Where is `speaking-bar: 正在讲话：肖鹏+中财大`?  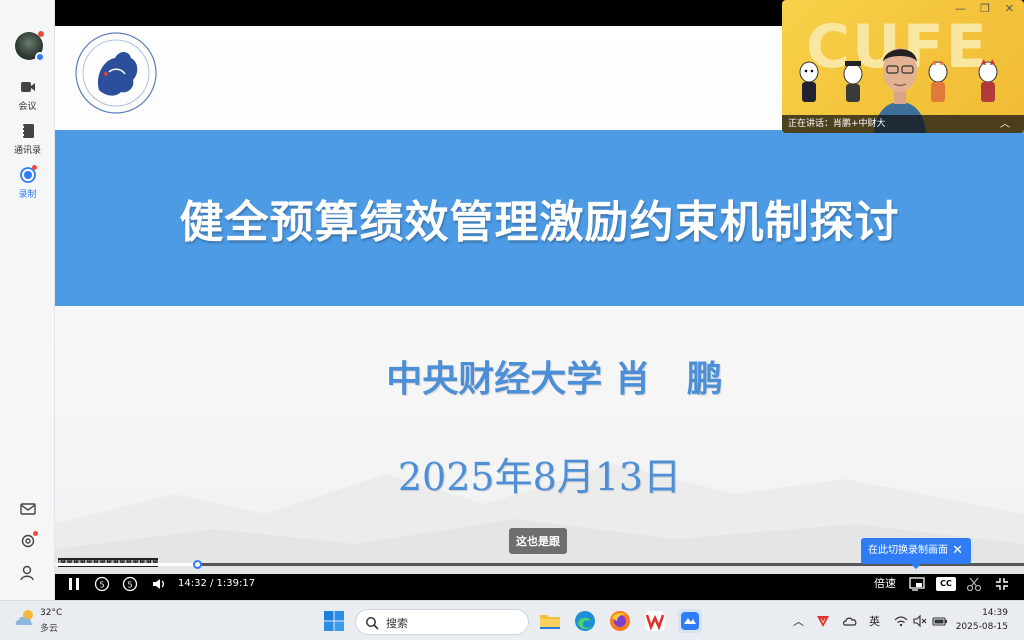 speaking-bar: 正在讲话：肖鹏+中财大 is located at coordinates (903, 124).